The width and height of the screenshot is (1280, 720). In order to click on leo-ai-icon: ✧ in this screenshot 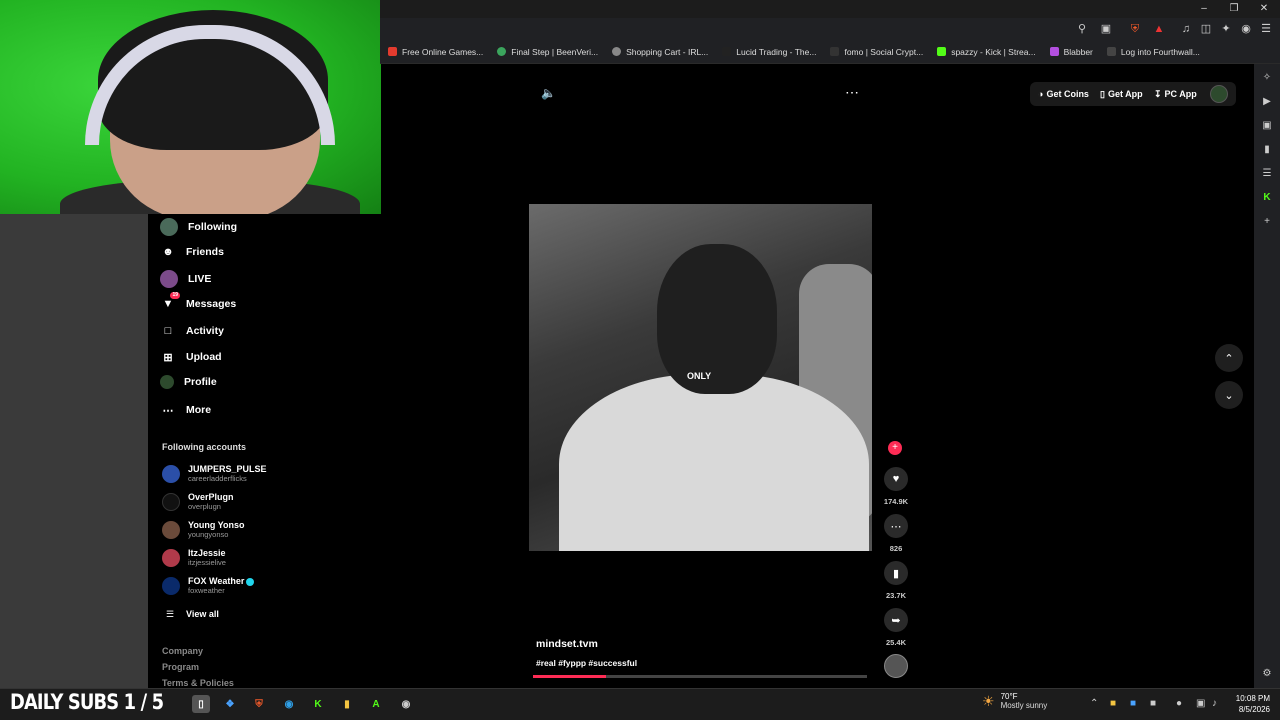, I will do `click(1267, 78)`.